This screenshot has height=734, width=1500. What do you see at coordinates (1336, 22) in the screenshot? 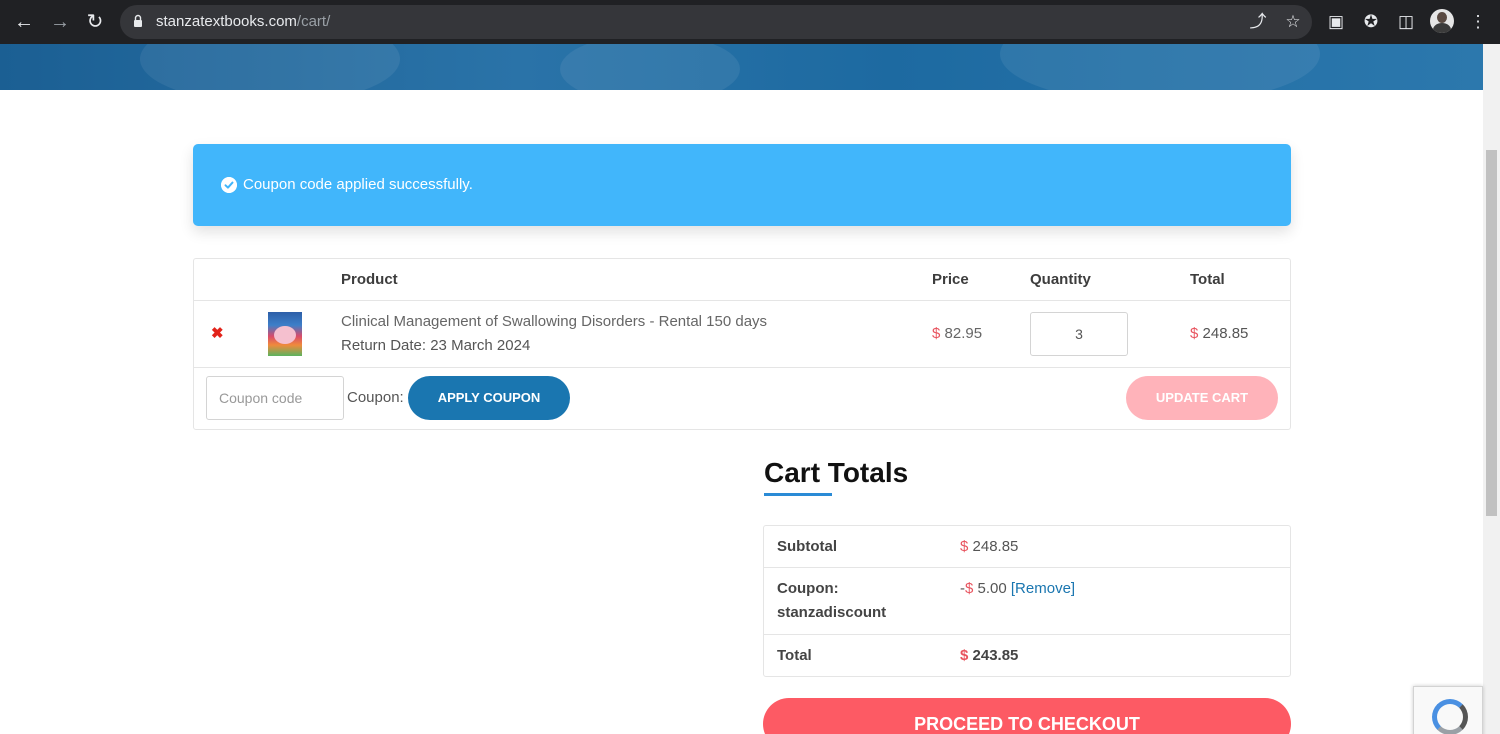
I see `media-control-icon: ▣` at bounding box center [1336, 22].